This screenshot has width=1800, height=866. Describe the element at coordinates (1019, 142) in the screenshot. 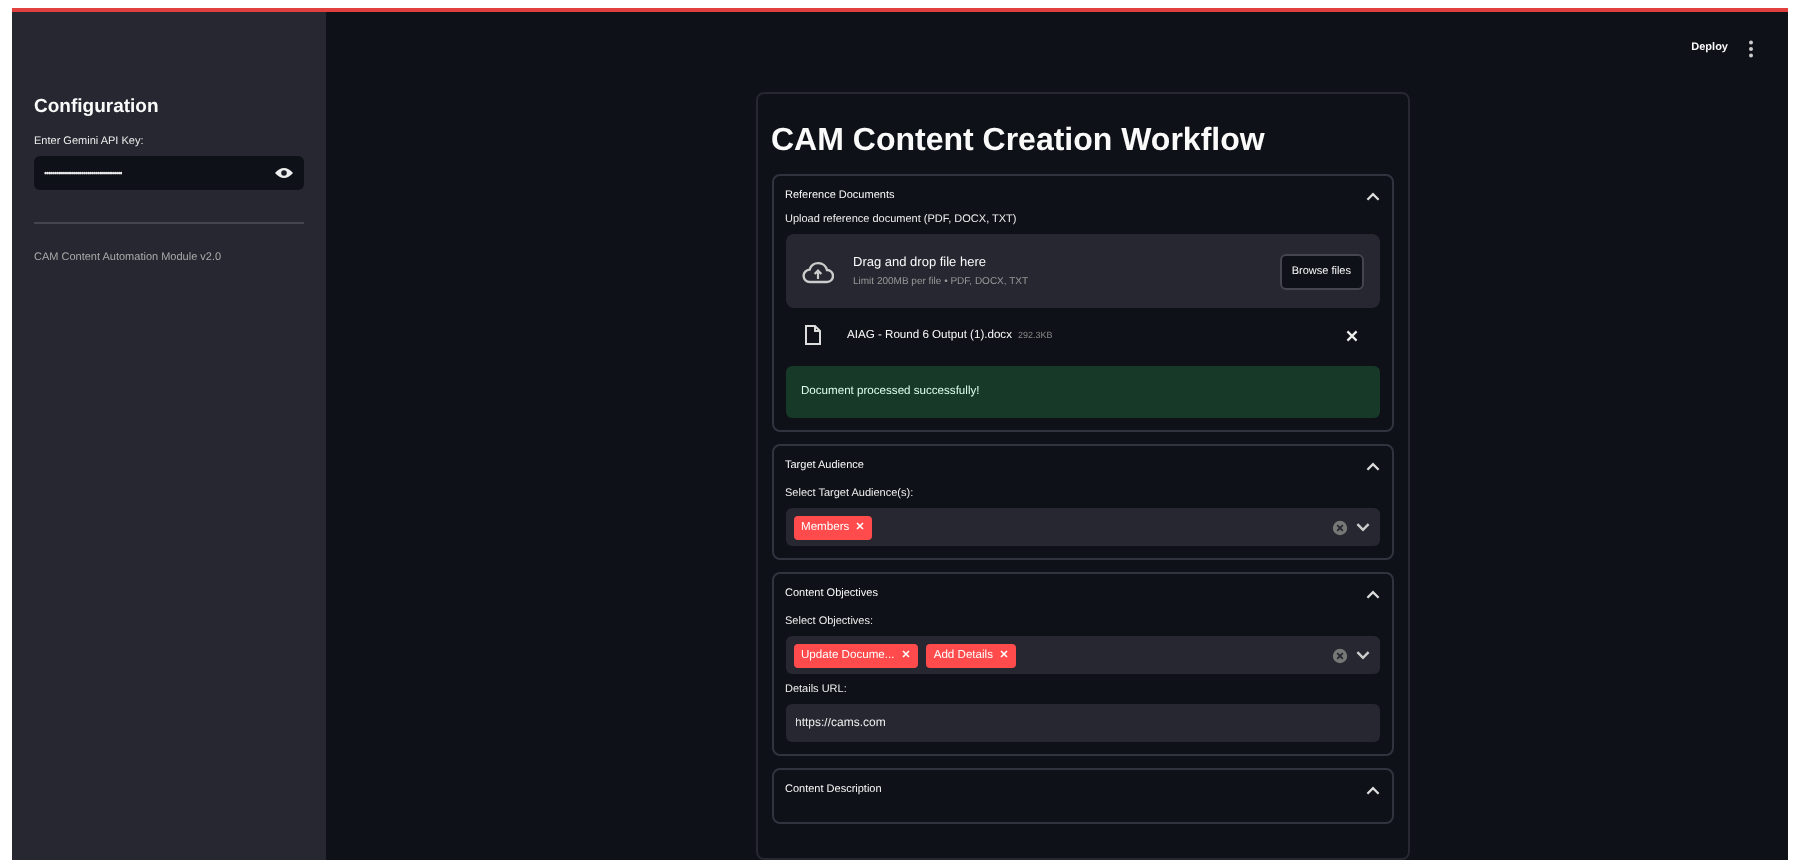

I see `page-title: CAM Content Creation Workflow` at that location.